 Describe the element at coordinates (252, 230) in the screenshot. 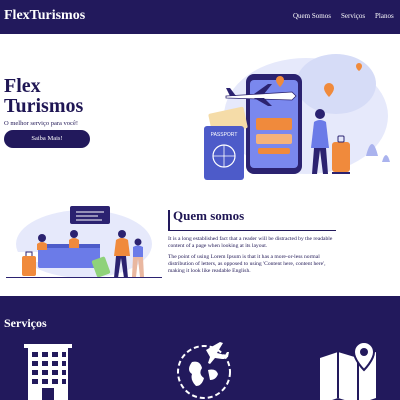

I see `about-divider` at that location.